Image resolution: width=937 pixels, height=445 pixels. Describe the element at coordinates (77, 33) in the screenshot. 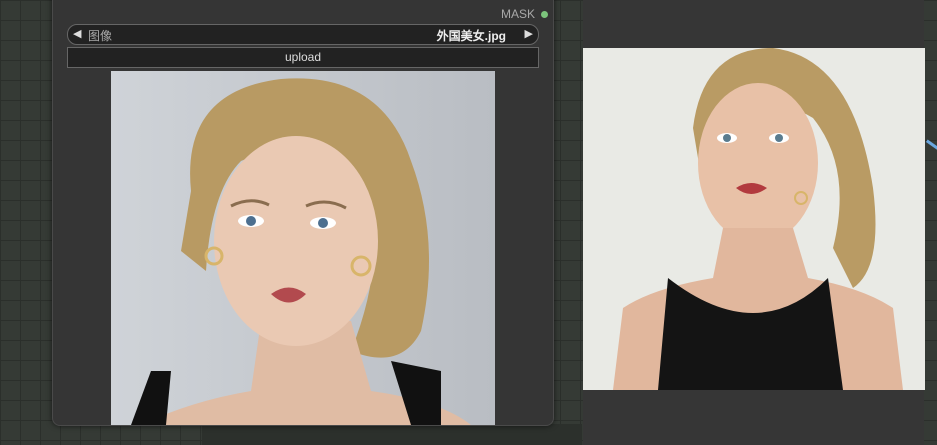

I see `arrow-left-icon: ◀` at that location.